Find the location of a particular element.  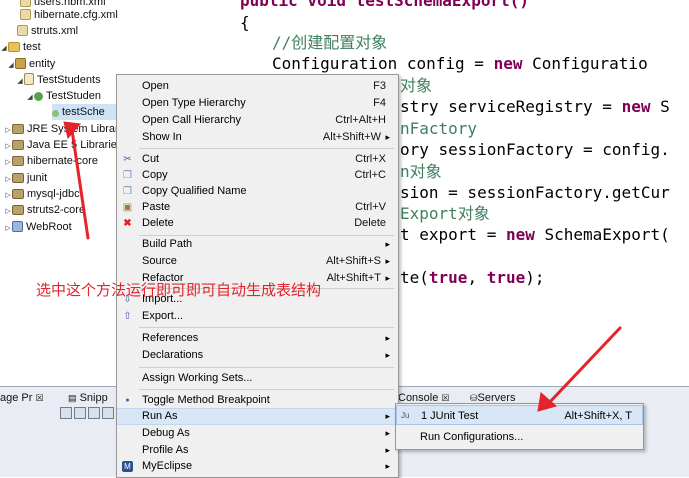

tree-item-mysql-jdbc: ▷ mysql-jdbc is located at coordinates (41, 194).